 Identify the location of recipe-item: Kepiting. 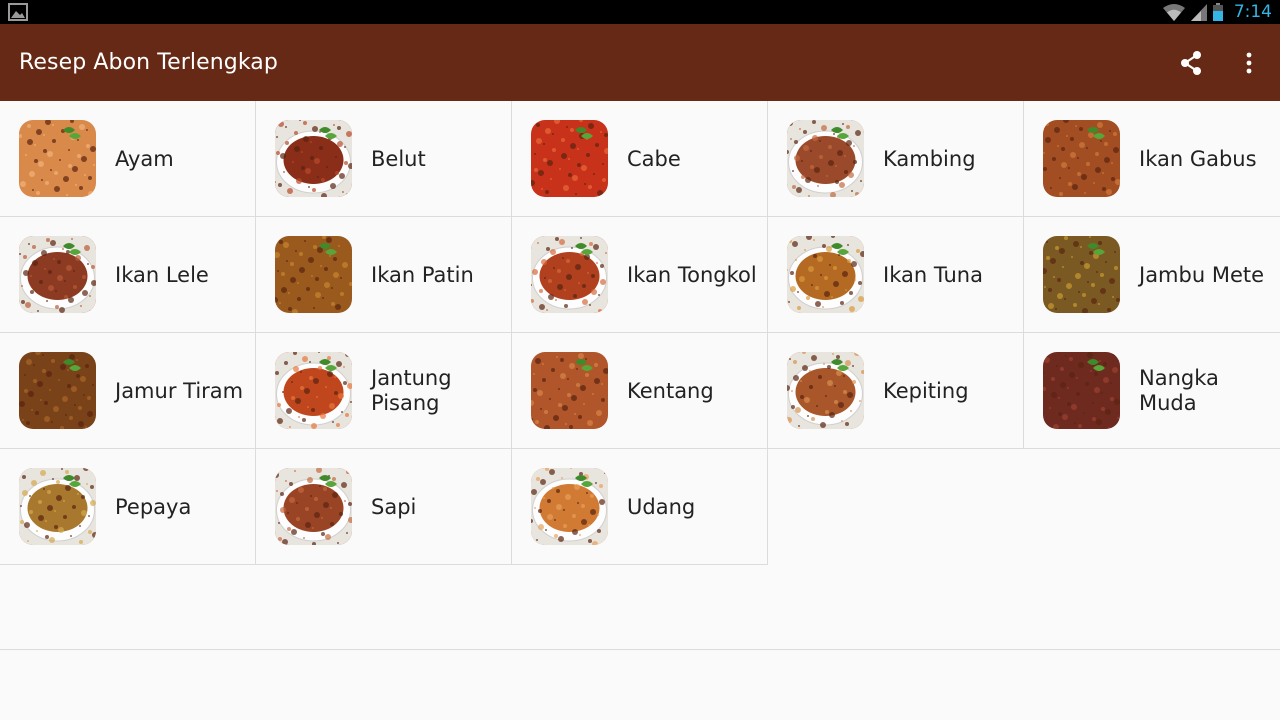
(896, 391).